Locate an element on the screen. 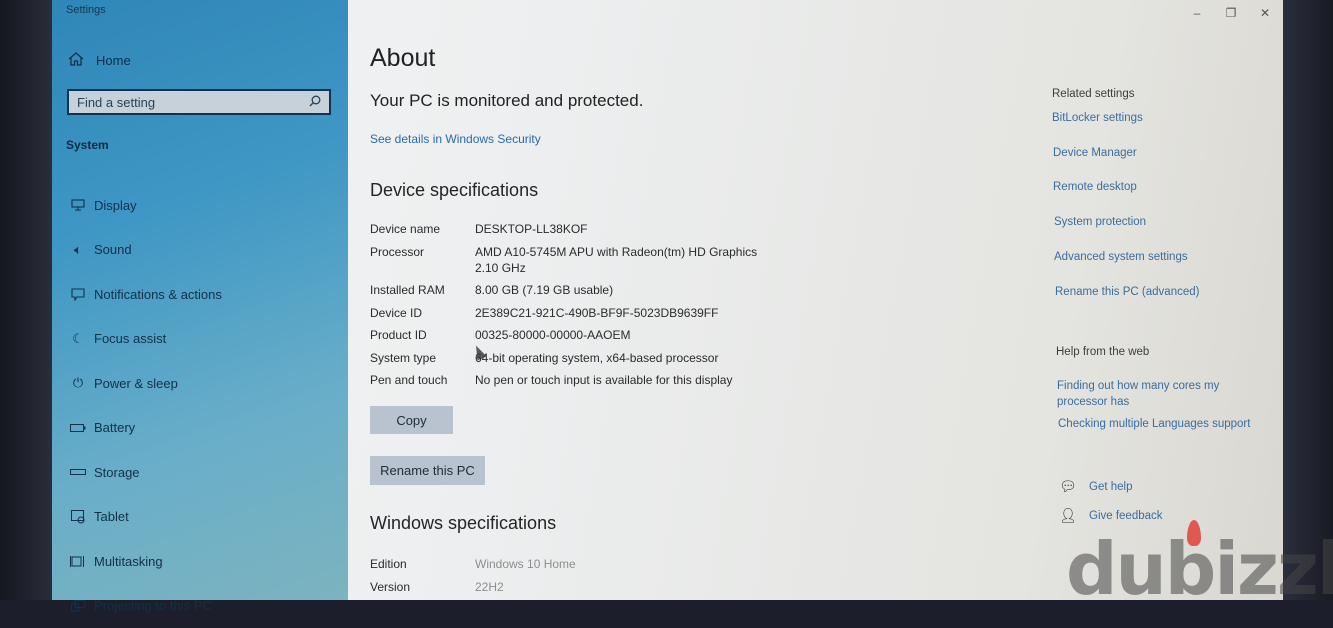 This screenshot has height=628, width=1333. bitlocker-settings-link: BitLocker settings is located at coordinates (1097, 118).